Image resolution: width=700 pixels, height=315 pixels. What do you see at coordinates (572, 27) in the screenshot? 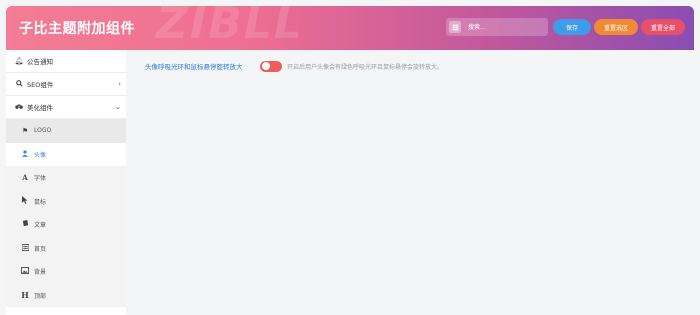
I see `save-button: 保存` at bounding box center [572, 27].